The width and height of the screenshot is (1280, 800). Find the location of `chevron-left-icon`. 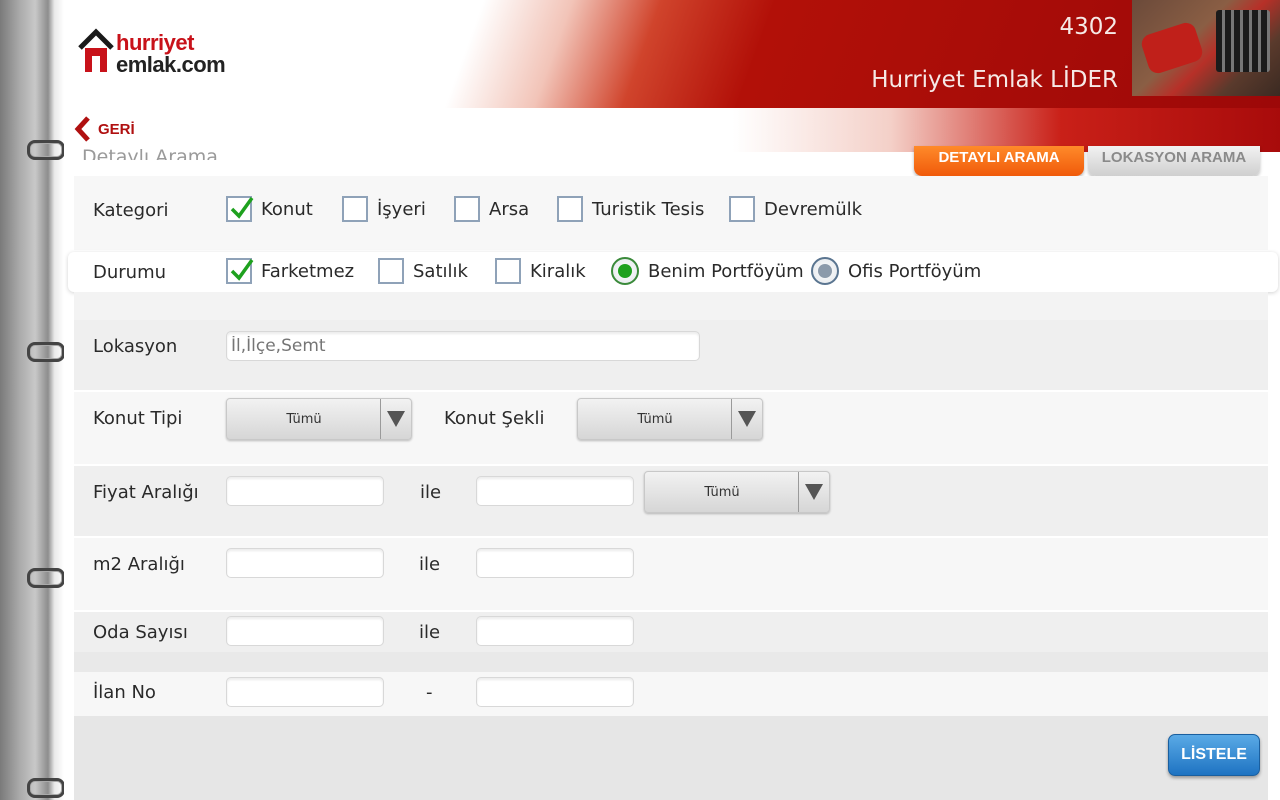

chevron-left-icon is located at coordinates (82, 129).